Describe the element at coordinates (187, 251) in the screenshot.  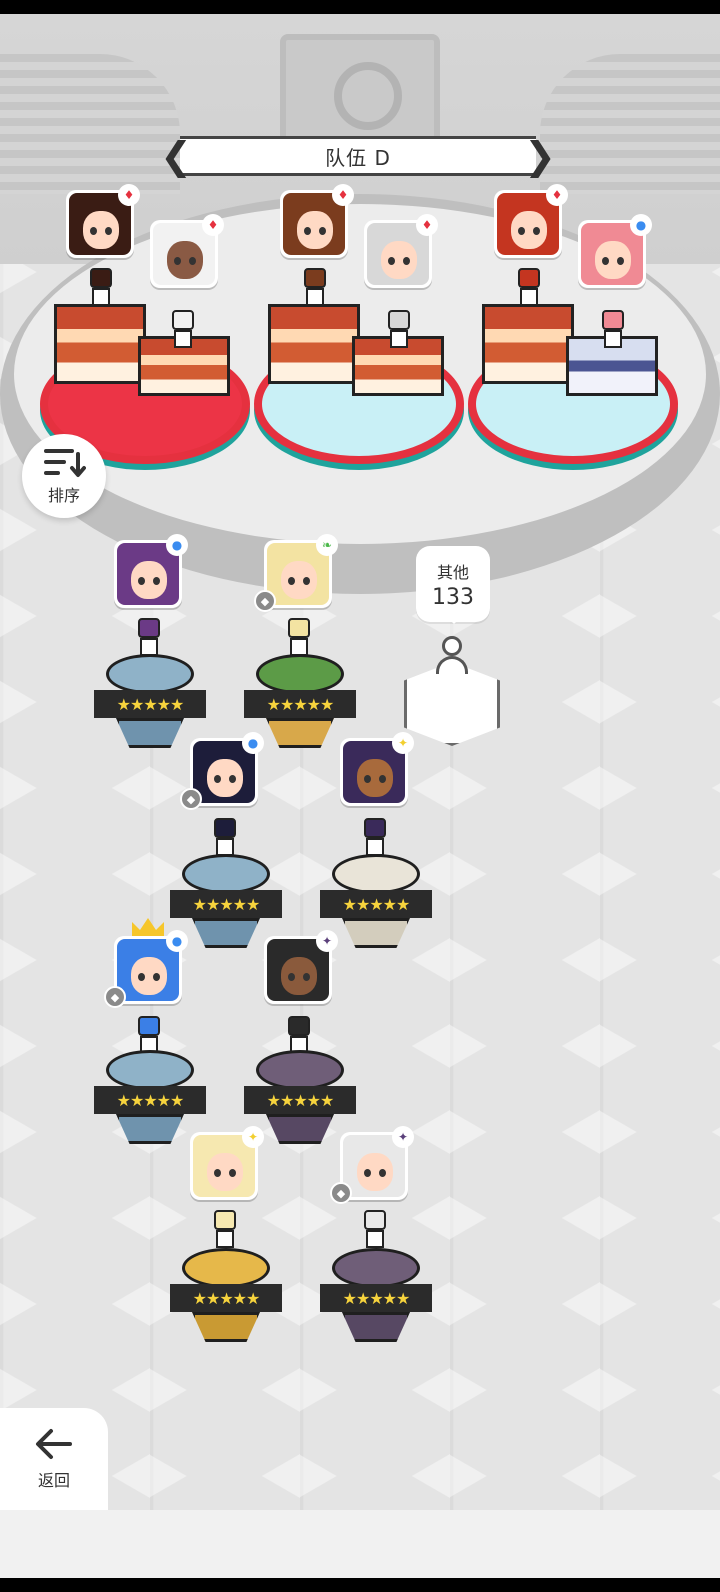
I see `team-member-portrait-2: ♦` at that location.